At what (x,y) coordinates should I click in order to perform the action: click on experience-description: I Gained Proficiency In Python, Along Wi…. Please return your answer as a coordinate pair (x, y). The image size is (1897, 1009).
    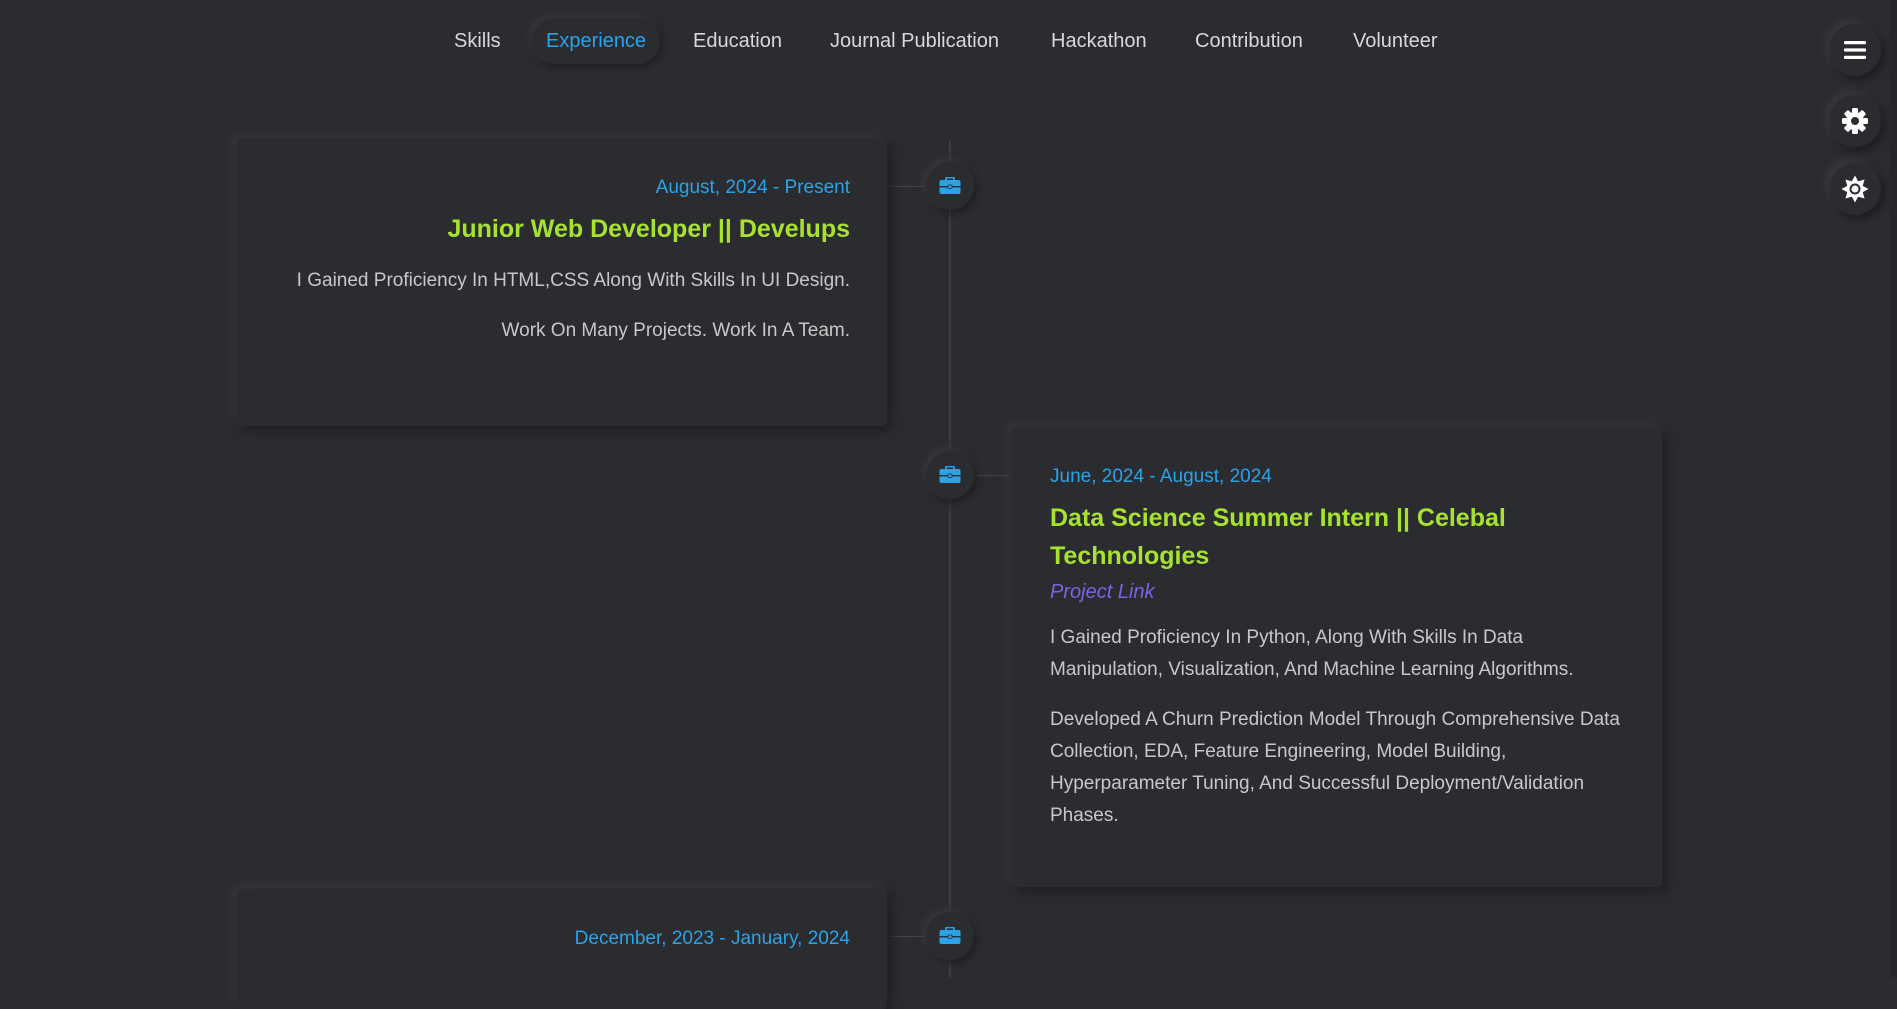
    Looking at the image, I should click on (1312, 653).